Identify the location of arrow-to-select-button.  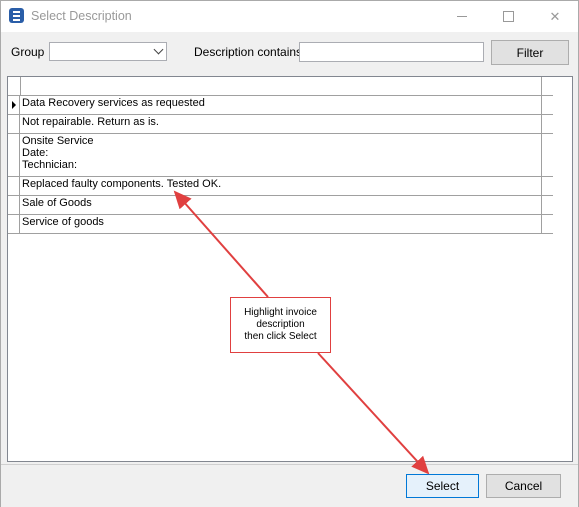
(373, 413).